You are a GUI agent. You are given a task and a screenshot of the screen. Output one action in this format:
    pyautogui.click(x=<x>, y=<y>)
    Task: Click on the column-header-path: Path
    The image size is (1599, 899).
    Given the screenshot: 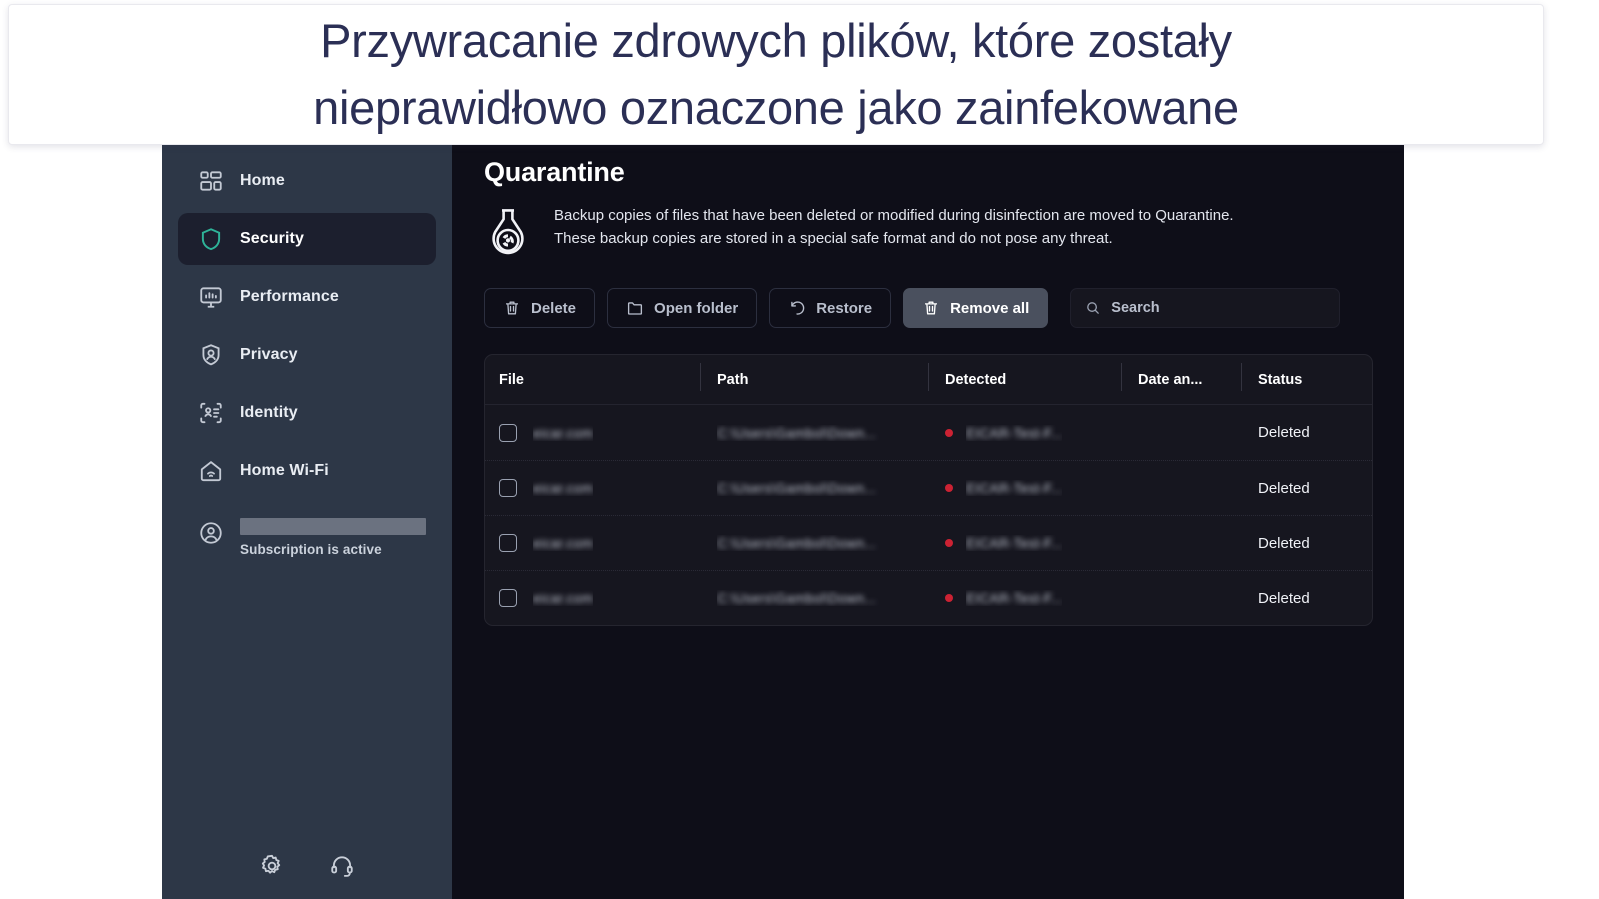 What is the action you would take?
    pyautogui.click(x=822, y=376)
    